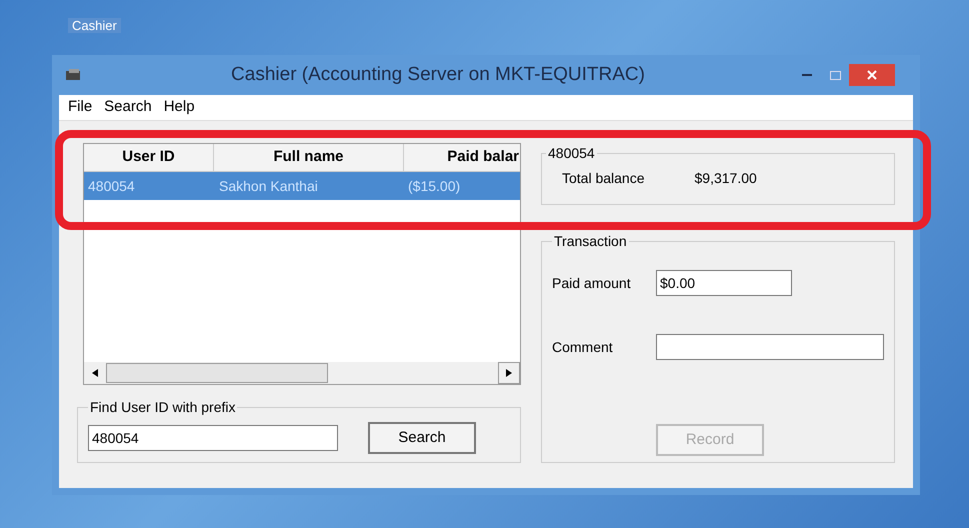 The image size is (969, 528). What do you see at coordinates (438, 74) in the screenshot?
I see `window-title: Cashier (Accounting Server on MKT-EQUITRAC)` at bounding box center [438, 74].